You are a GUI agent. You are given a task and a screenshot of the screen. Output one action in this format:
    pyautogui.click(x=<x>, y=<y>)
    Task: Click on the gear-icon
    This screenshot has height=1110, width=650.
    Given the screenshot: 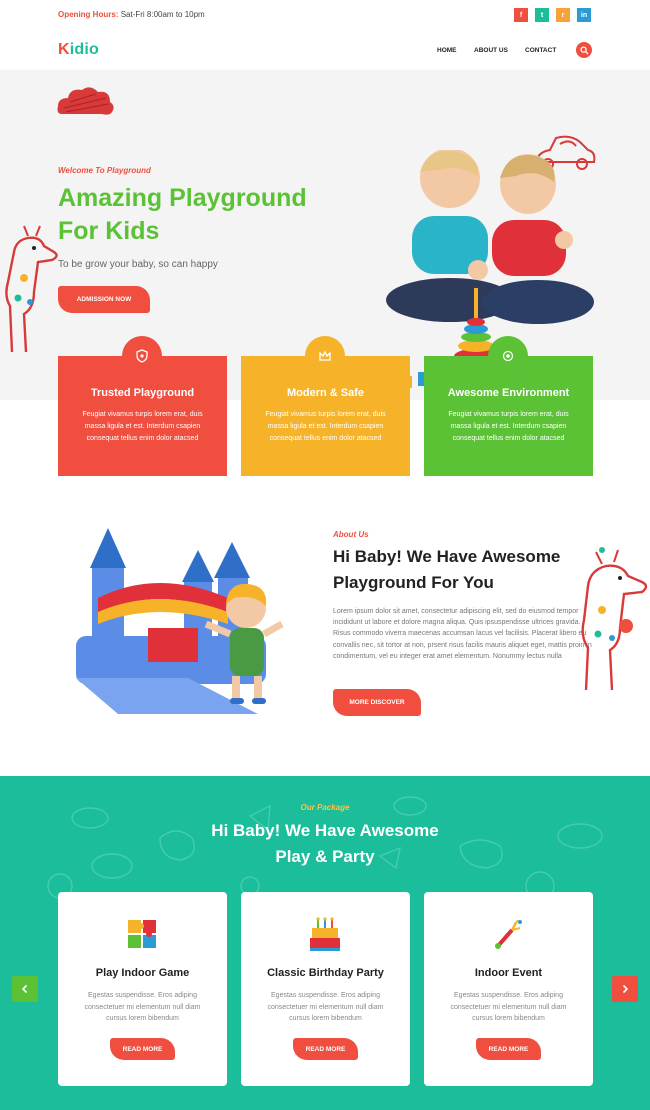 What is the action you would take?
    pyautogui.click(x=508, y=356)
    